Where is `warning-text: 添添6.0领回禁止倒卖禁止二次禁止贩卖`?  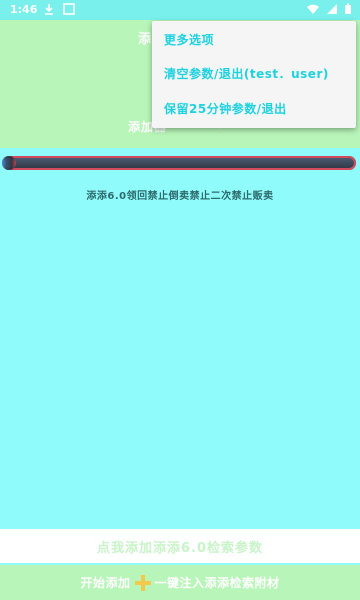 warning-text: 添添6.0领回禁止倒卖禁止二次禁止贩卖 is located at coordinates (180, 196).